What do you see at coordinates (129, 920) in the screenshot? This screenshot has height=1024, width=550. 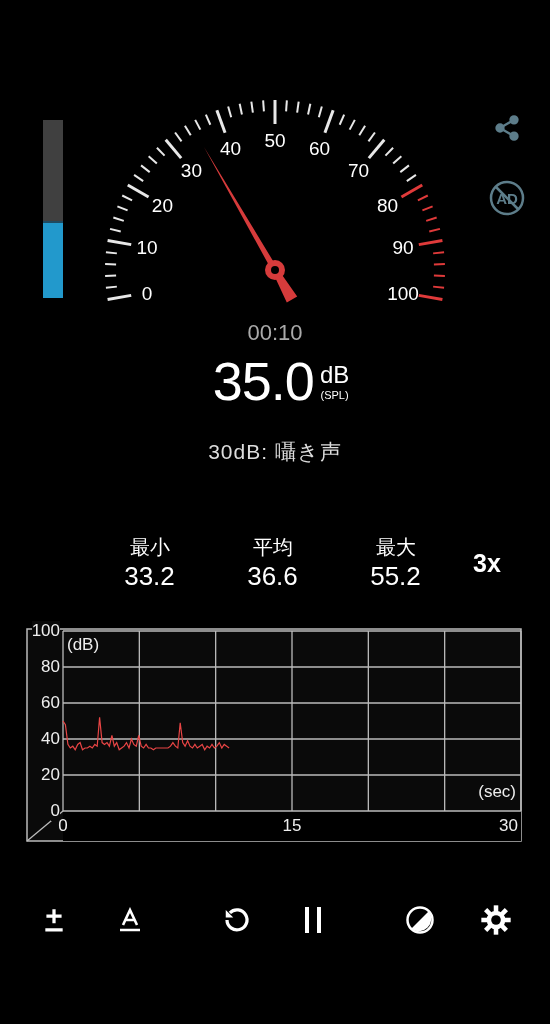 I see `text-style-icon` at bounding box center [129, 920].